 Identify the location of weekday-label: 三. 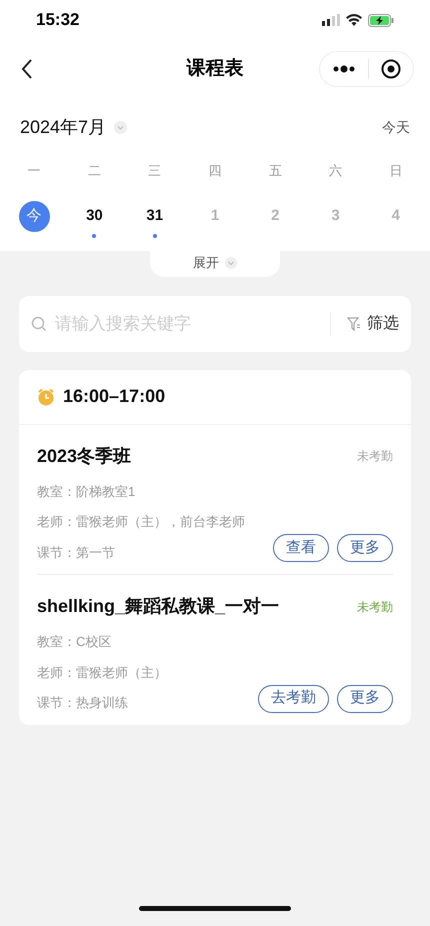
(155, 171).